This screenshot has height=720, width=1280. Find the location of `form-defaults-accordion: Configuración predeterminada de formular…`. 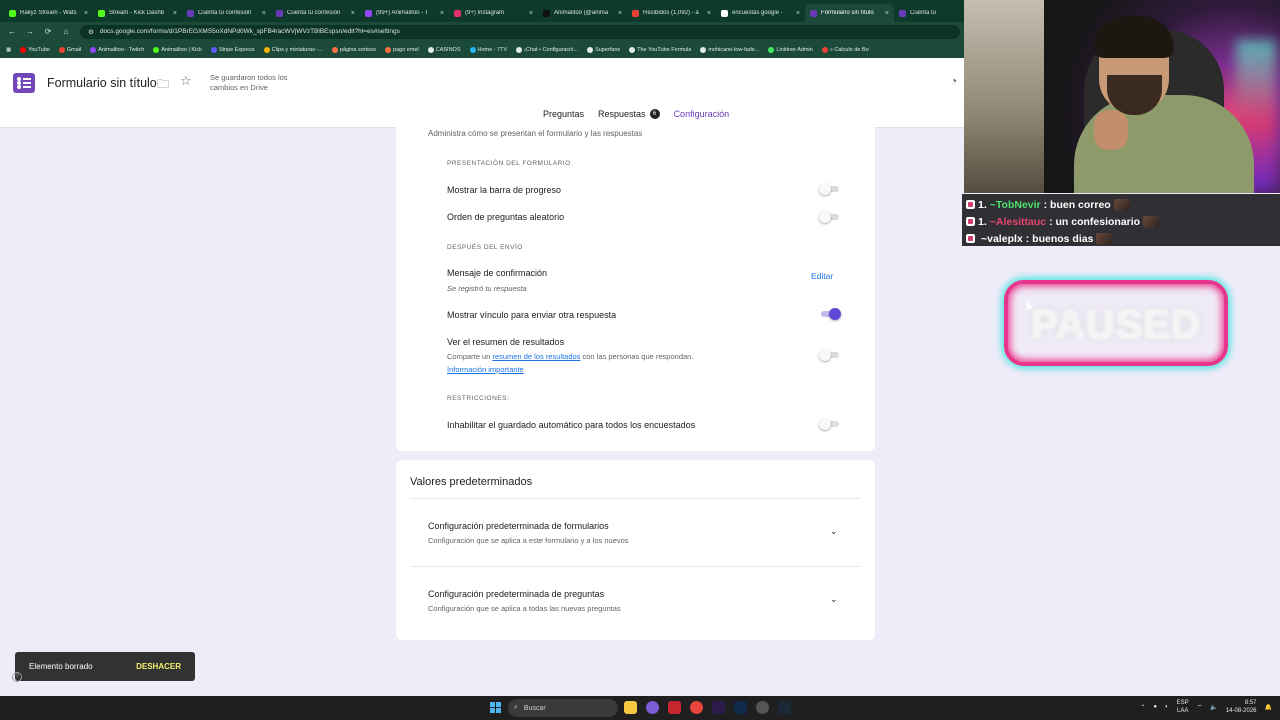

form-defaults-accordion: Configuración predeterminada de formular… is located at coordinates (638, 533).